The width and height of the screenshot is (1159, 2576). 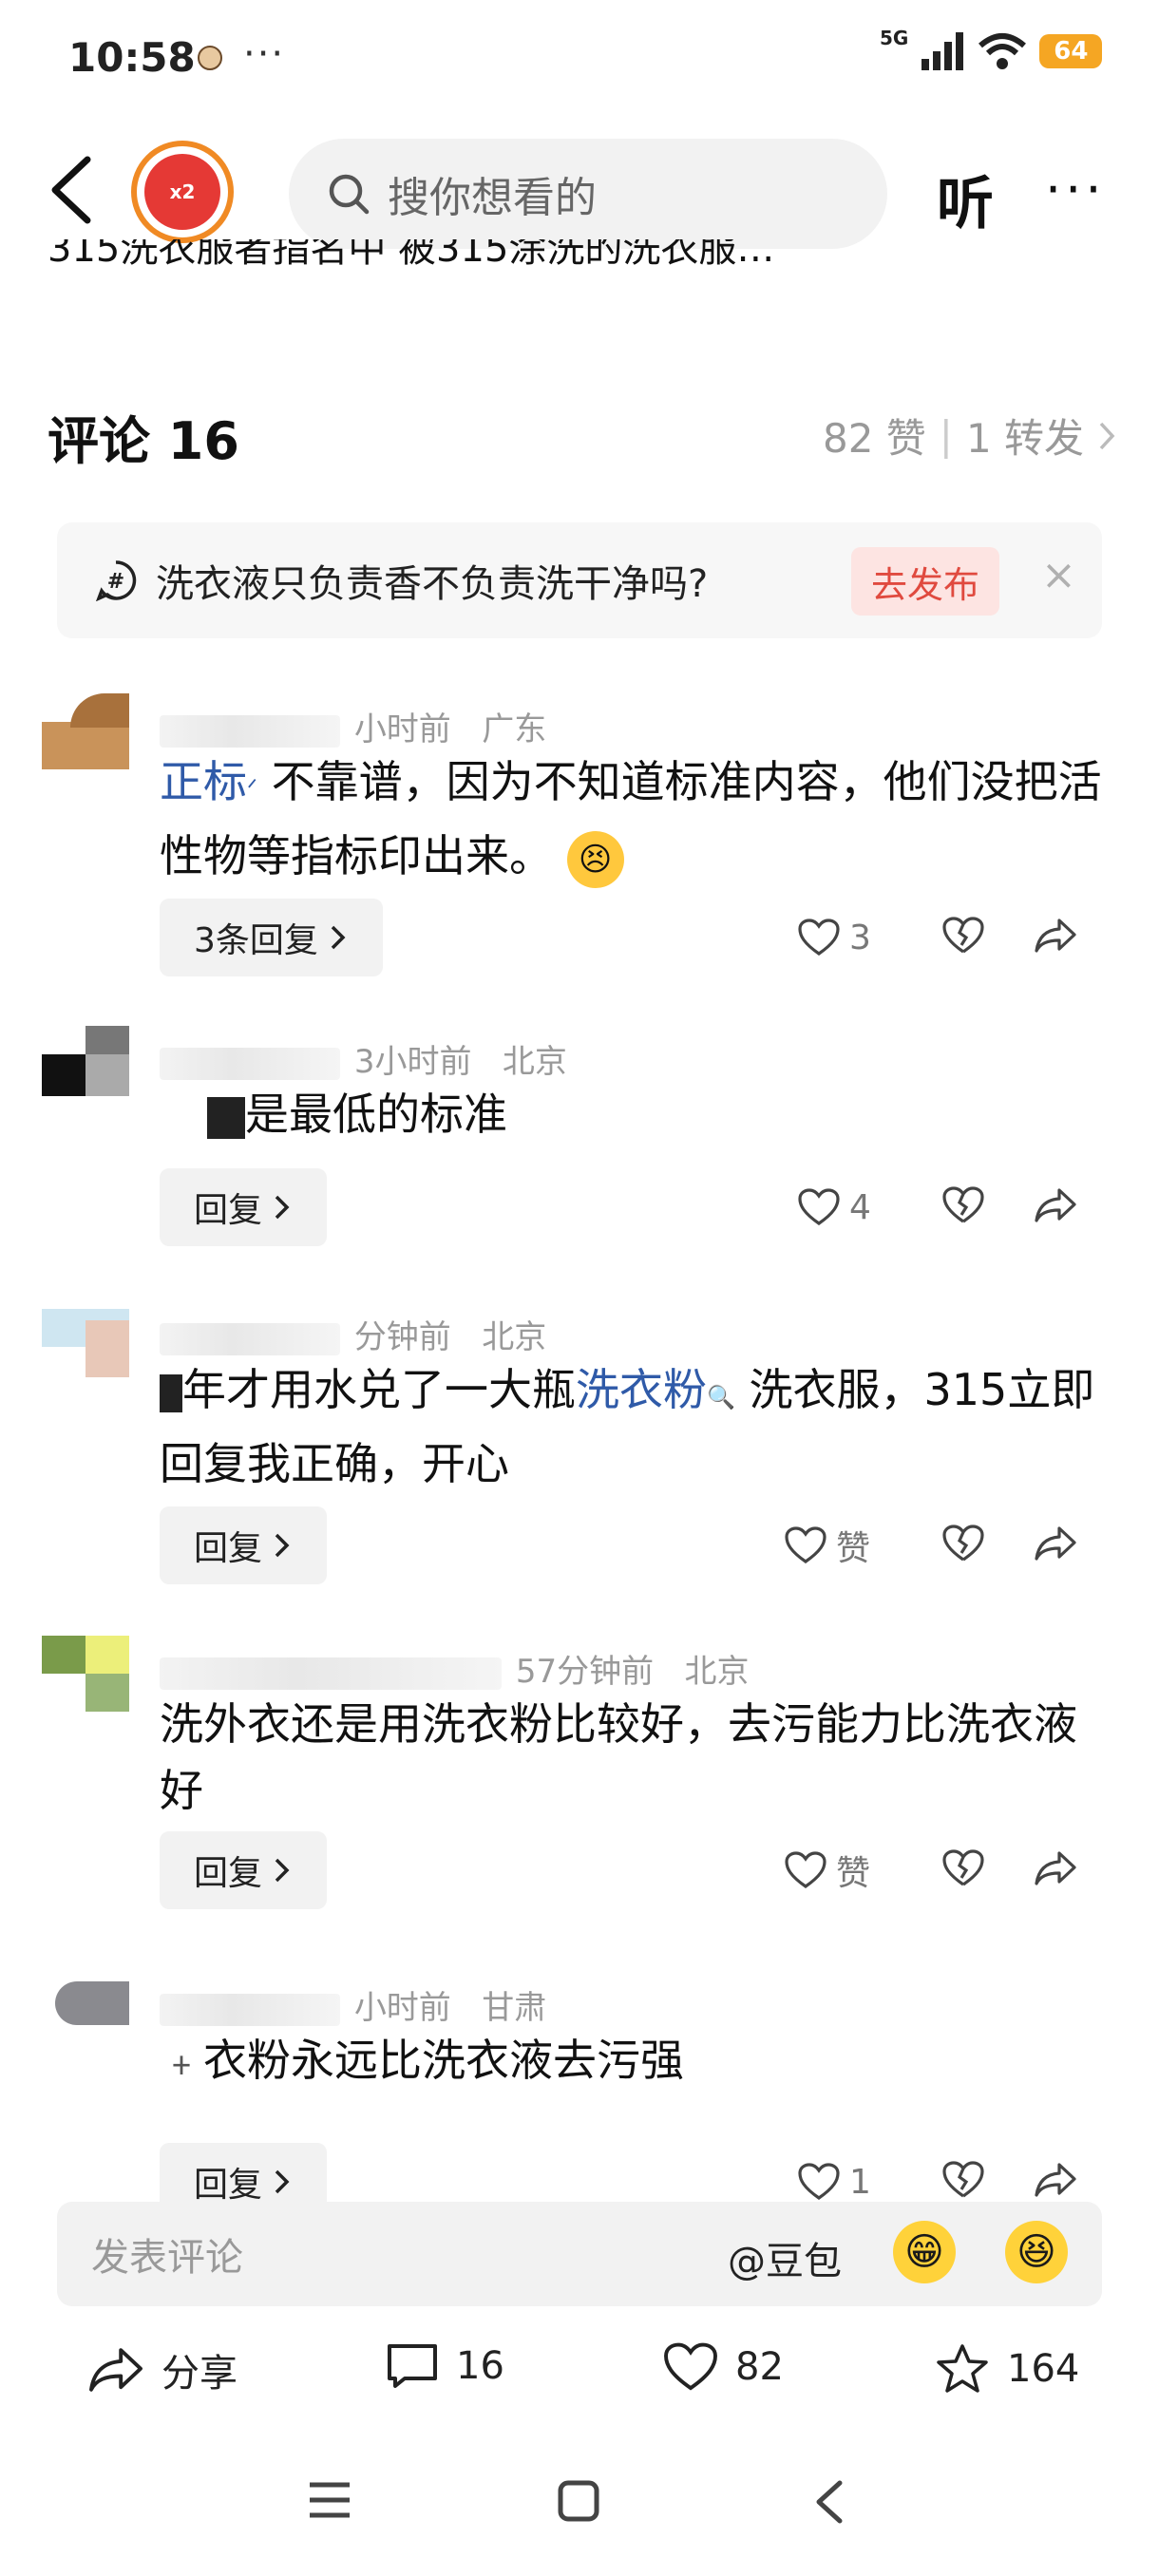 What do you see at coordinates (1075, 189) in the screenshot?
I see `more-options-button: ···` at bounding box center [1075, 189].